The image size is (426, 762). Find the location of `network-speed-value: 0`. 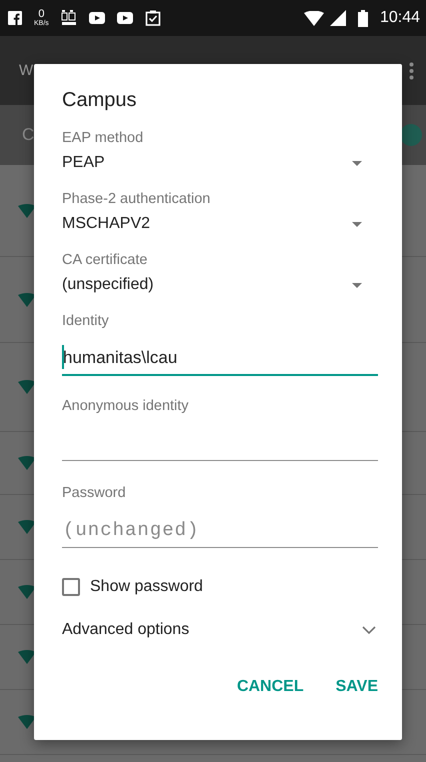

network-speed-value: 0 is located at coordinates (41, 14).